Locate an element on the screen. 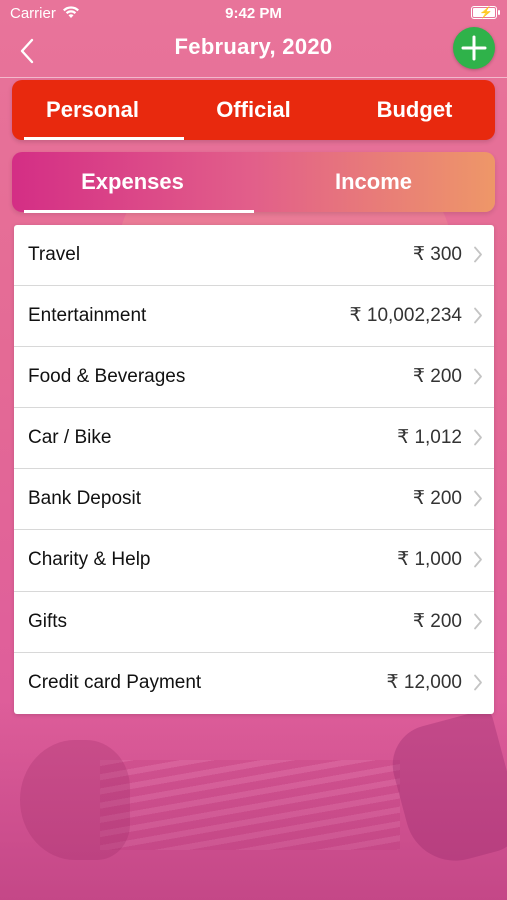 Image resolution: width=507 pixels, height=900 pixels. expense-label: Charity & Help is located at coordinates (89, 560).